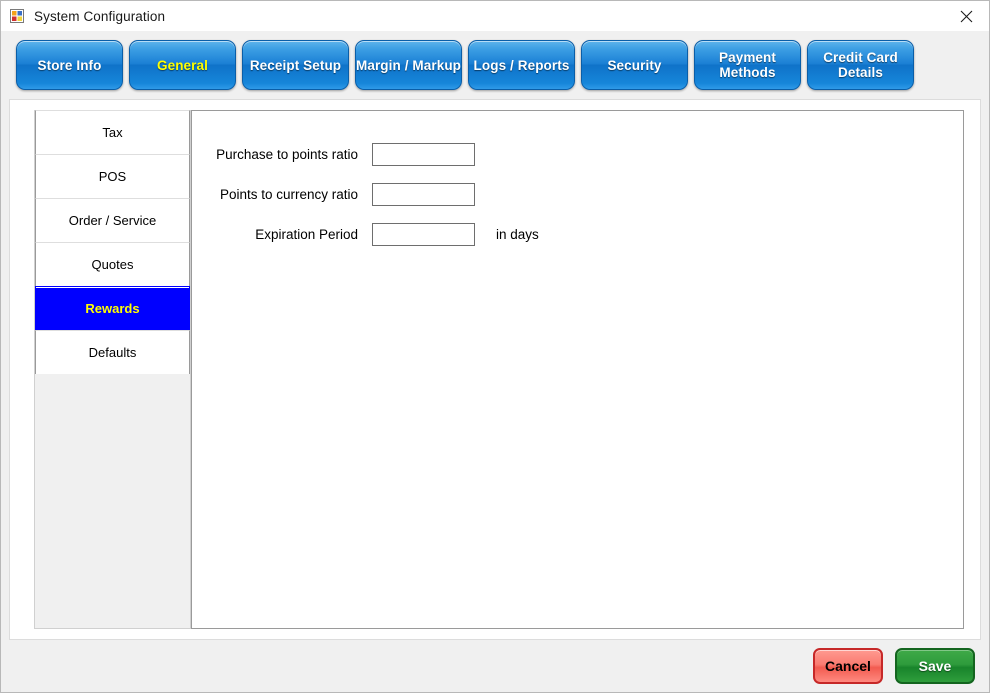 The height and width of the screenshot is (693, 990). What do you see at coordinates (287, 154) in the screenshot?
I see `purchase-to-points-ratio-label: Purchase to points ratio` at bounding box center [287, 154].